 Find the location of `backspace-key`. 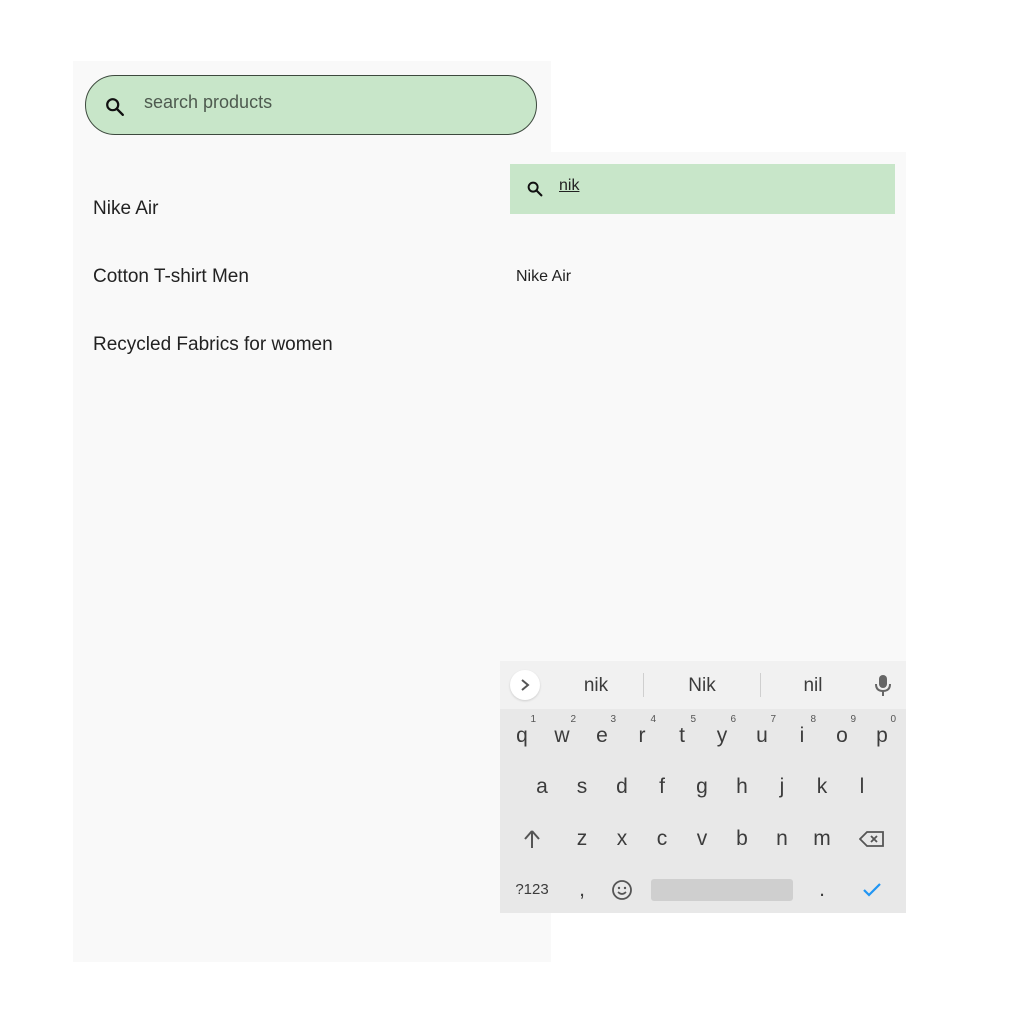

backspace-key is located at coordinates (872, 839).